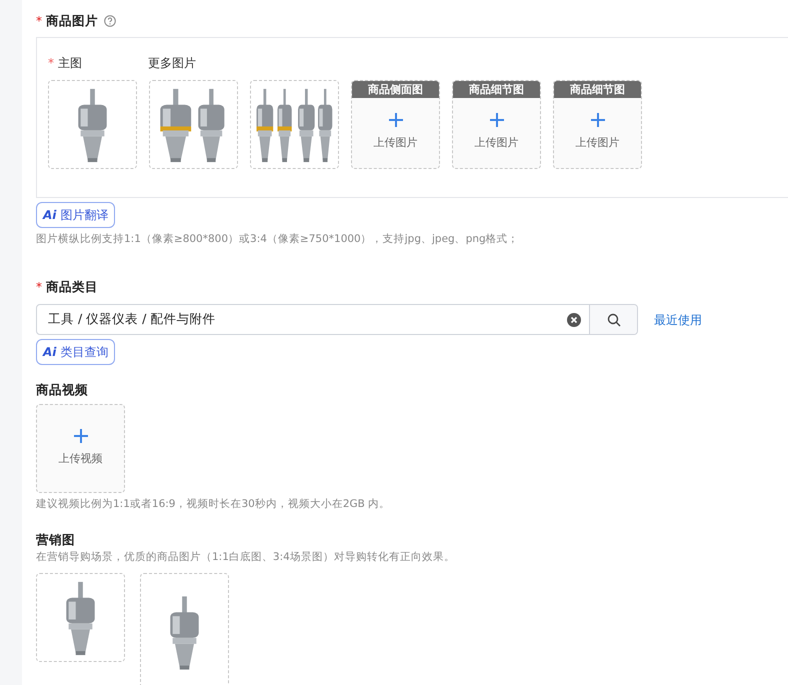  Describe the element at coordinates (302, 319) in the screenshot. I see `category-input: 工具 / 仪器仪表 / 配件与附件` at that location.